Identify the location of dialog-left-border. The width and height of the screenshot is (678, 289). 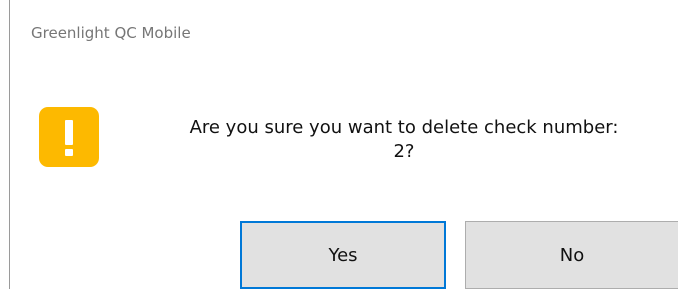
(9, 144).